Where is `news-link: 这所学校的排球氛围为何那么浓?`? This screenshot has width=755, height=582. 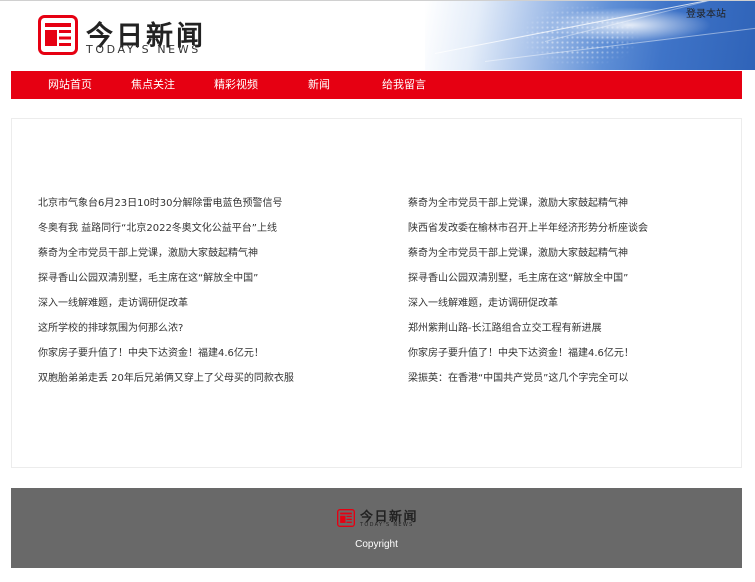
news-link: 这所学校的排球氛围为何那么浓? is located at coordinates (110, 329).